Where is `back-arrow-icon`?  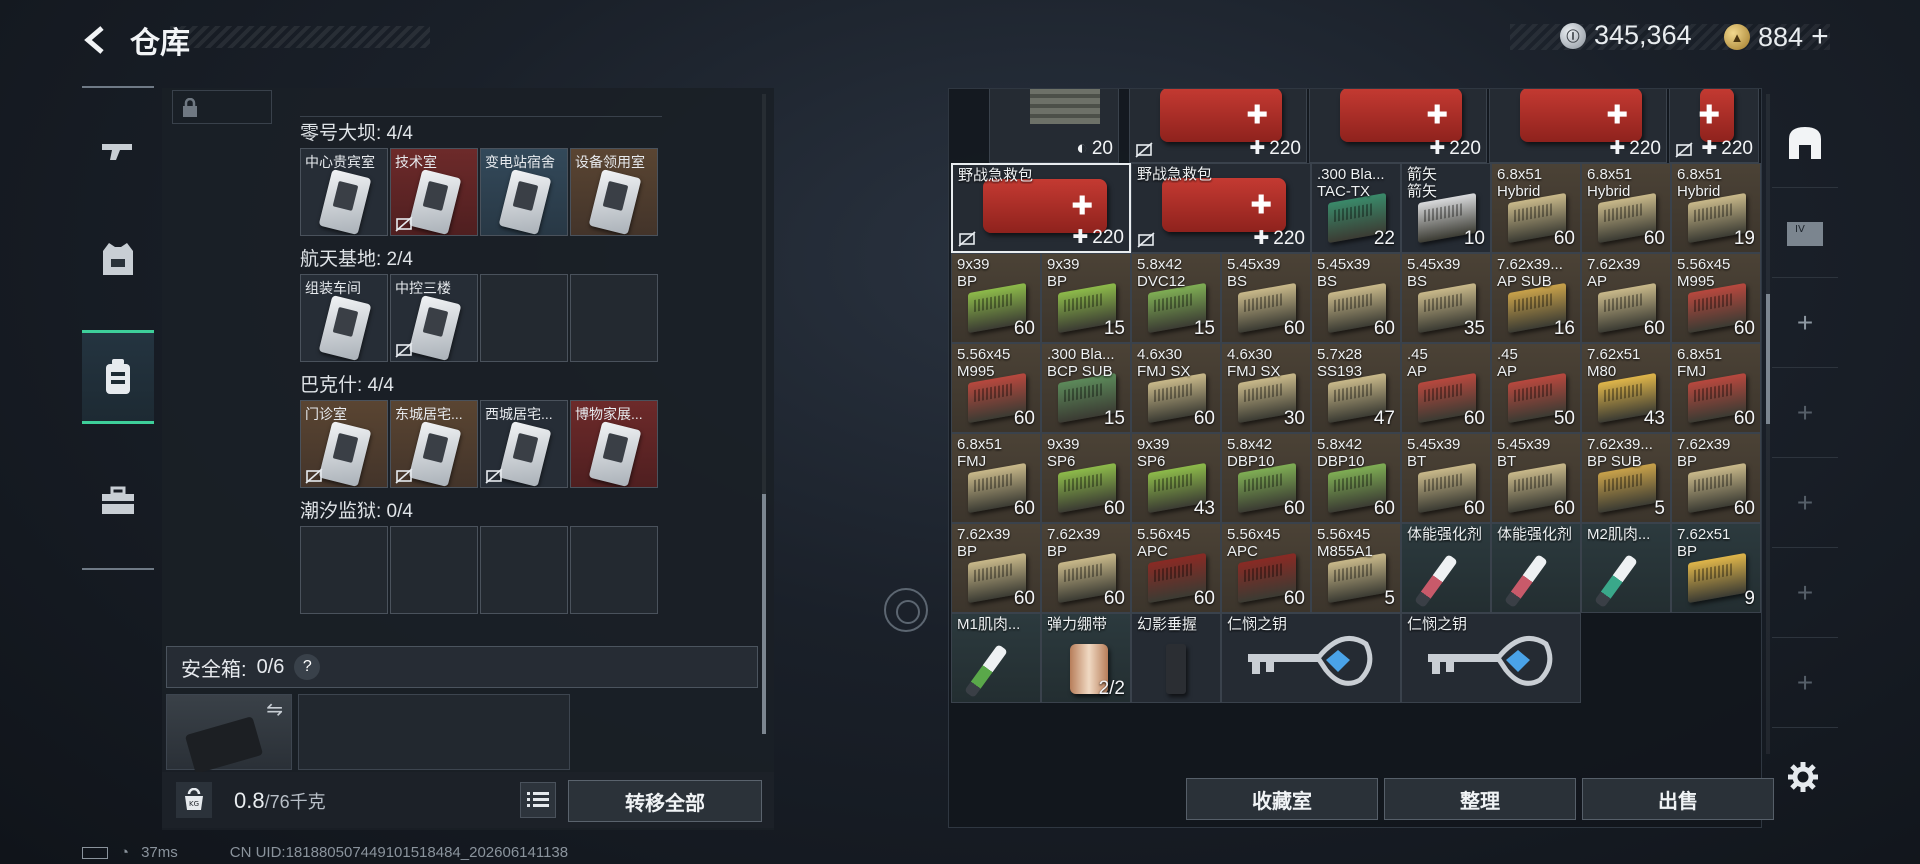 back-arrow-icon is located at coordinates (97, 40).